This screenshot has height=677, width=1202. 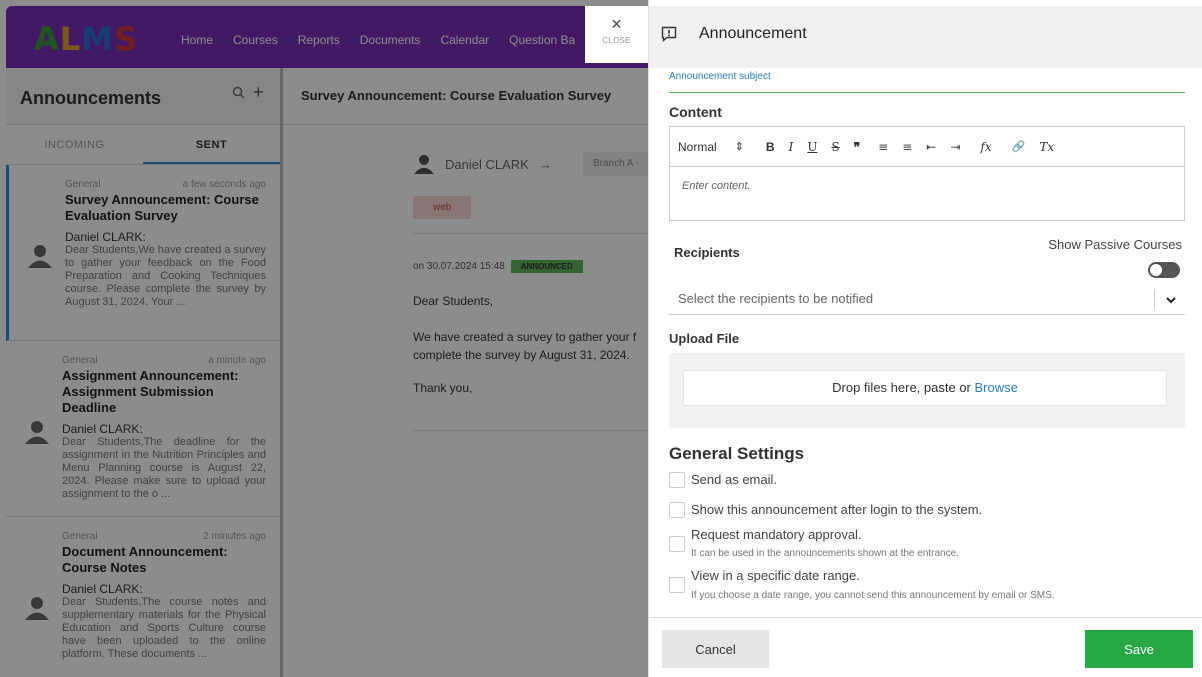 What do you see at coordinates (697, 147) in the screenshot?
I see `format-select: Normal` at bounding box center [697, 147].